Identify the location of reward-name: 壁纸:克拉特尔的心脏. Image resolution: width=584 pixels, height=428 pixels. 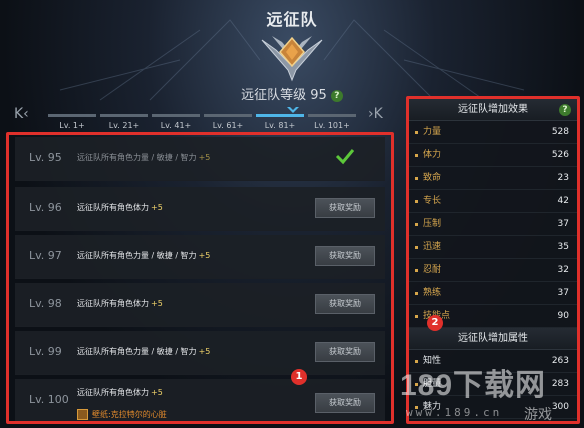
(129, 414).